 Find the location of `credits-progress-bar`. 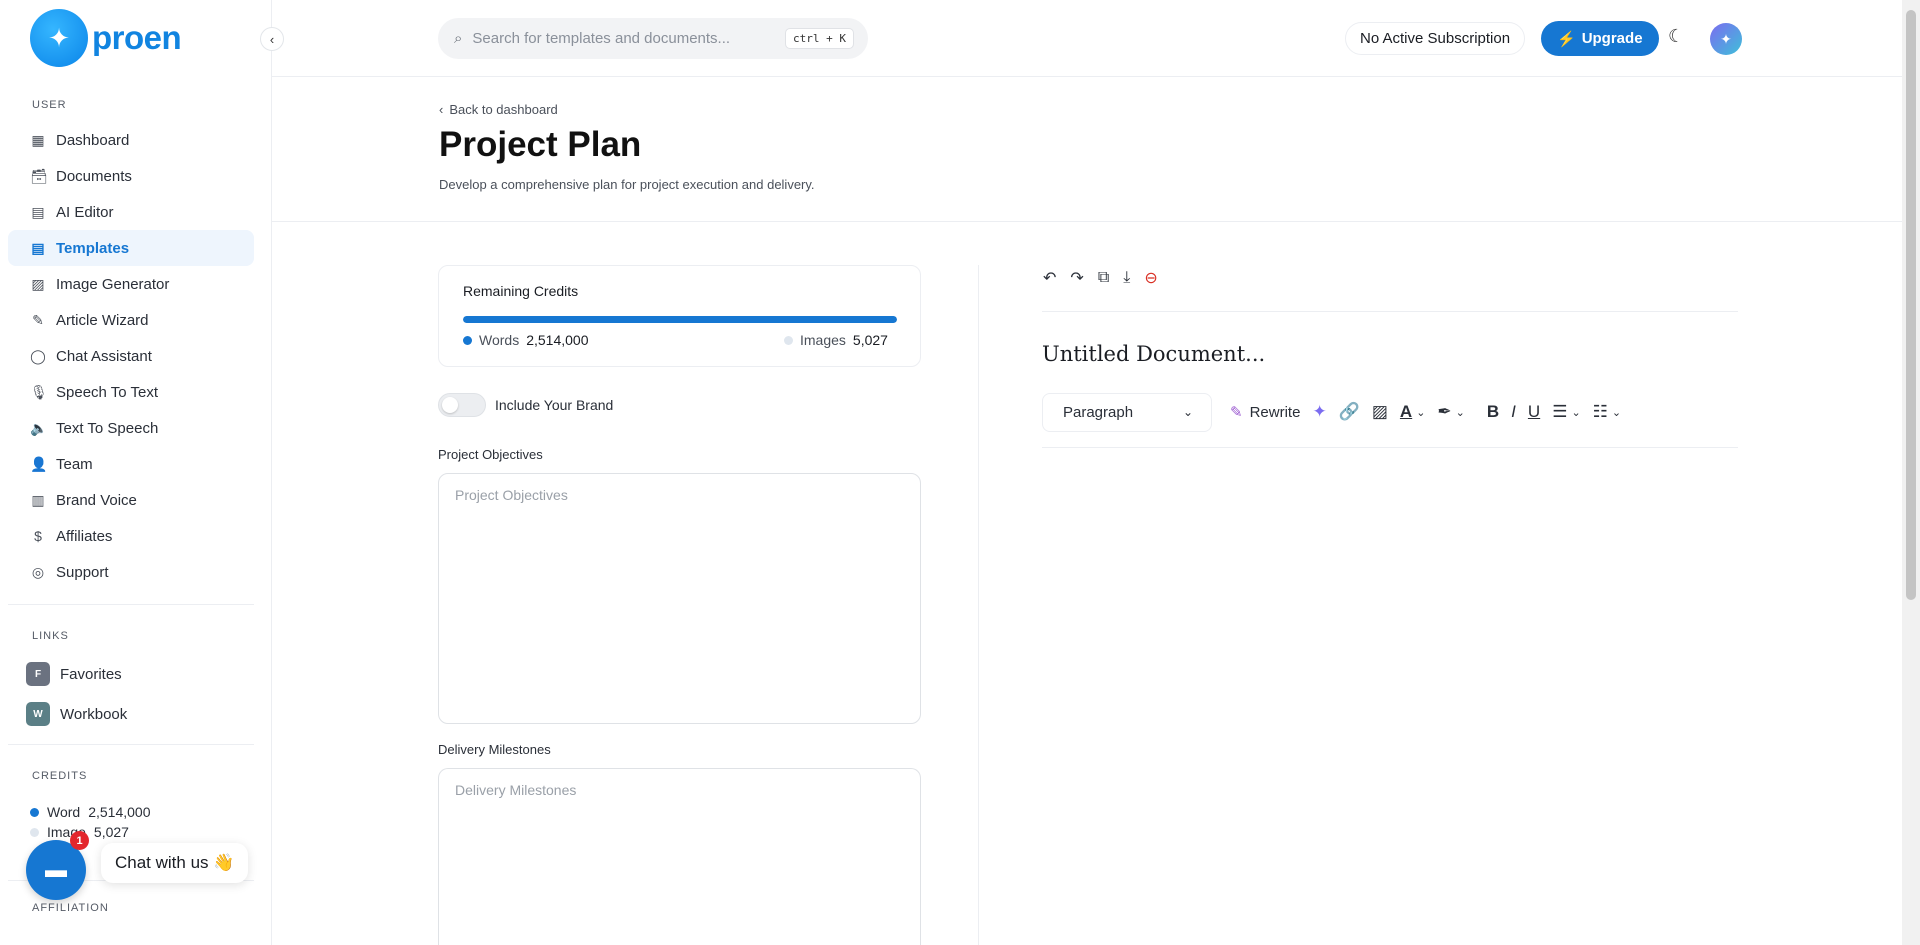

credits-progress-bar is located at coordinates (680, 319).